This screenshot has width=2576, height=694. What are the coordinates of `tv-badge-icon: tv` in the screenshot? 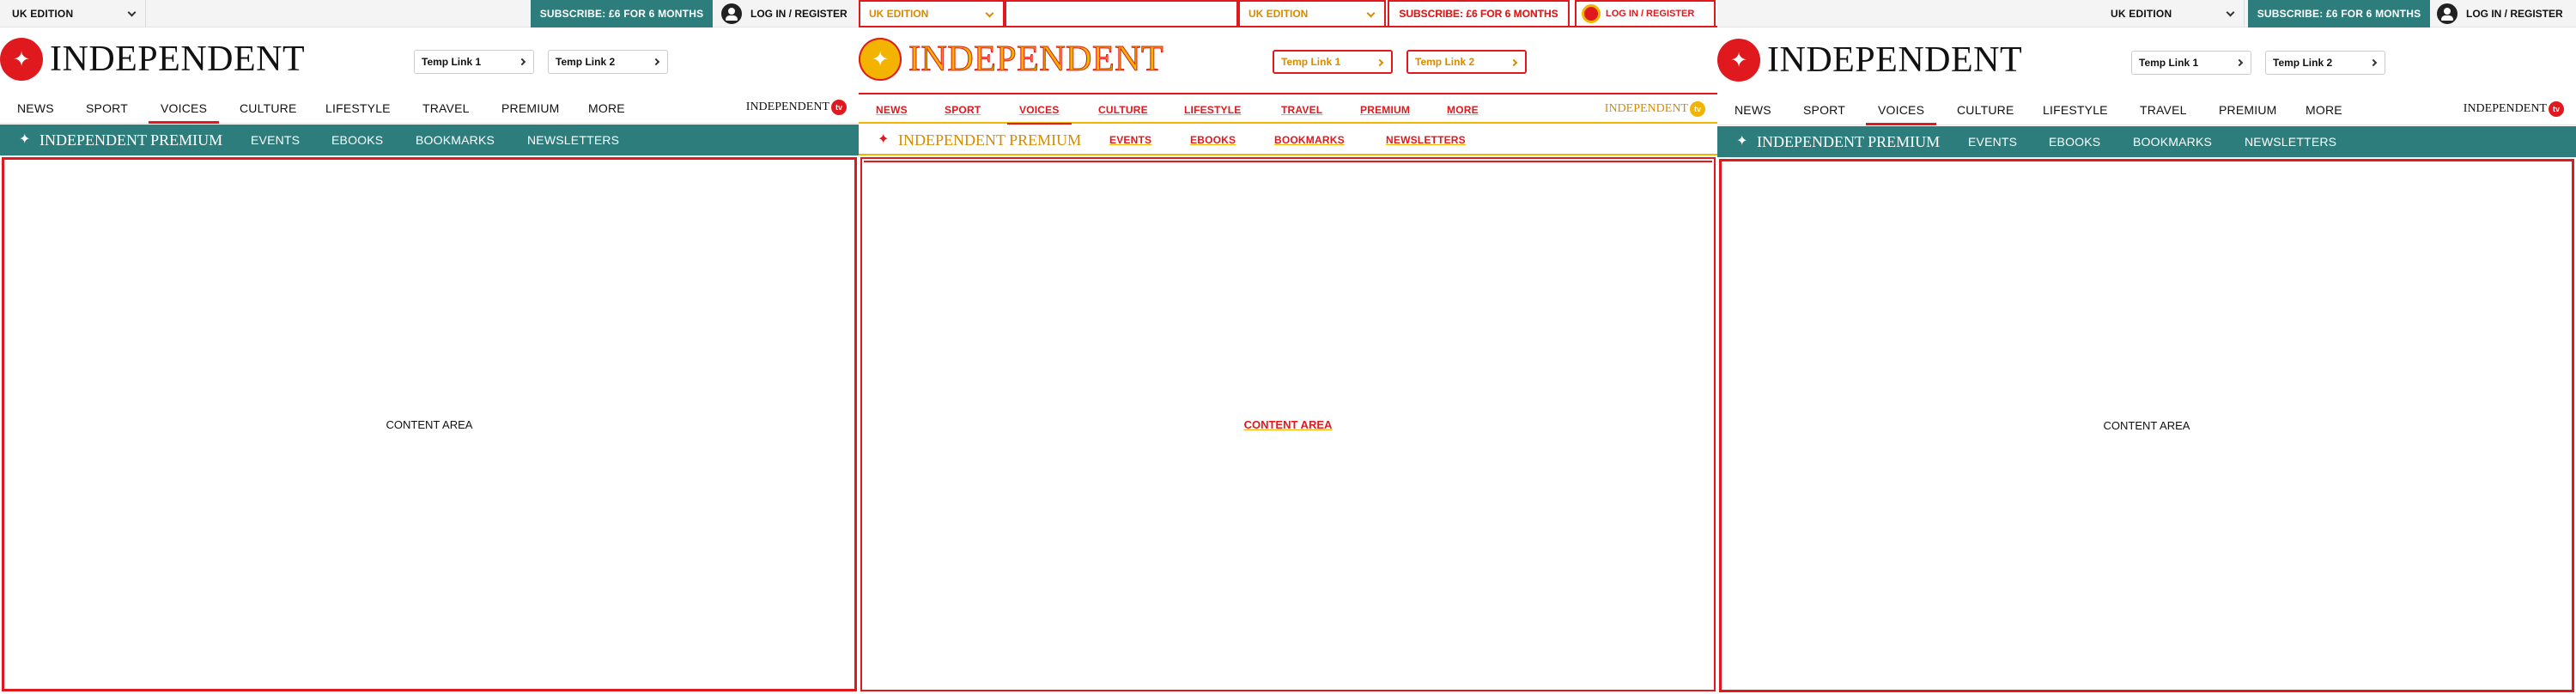 It's located at (2557, 109).